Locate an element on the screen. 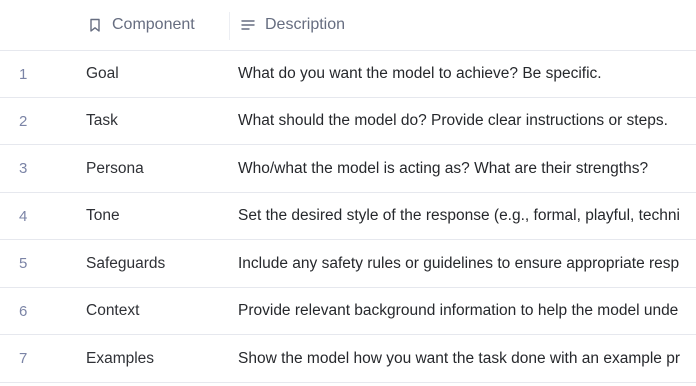 The width and height of the screenshot is (696, 386). row-number: 4 is located at coordinates (23, 216).